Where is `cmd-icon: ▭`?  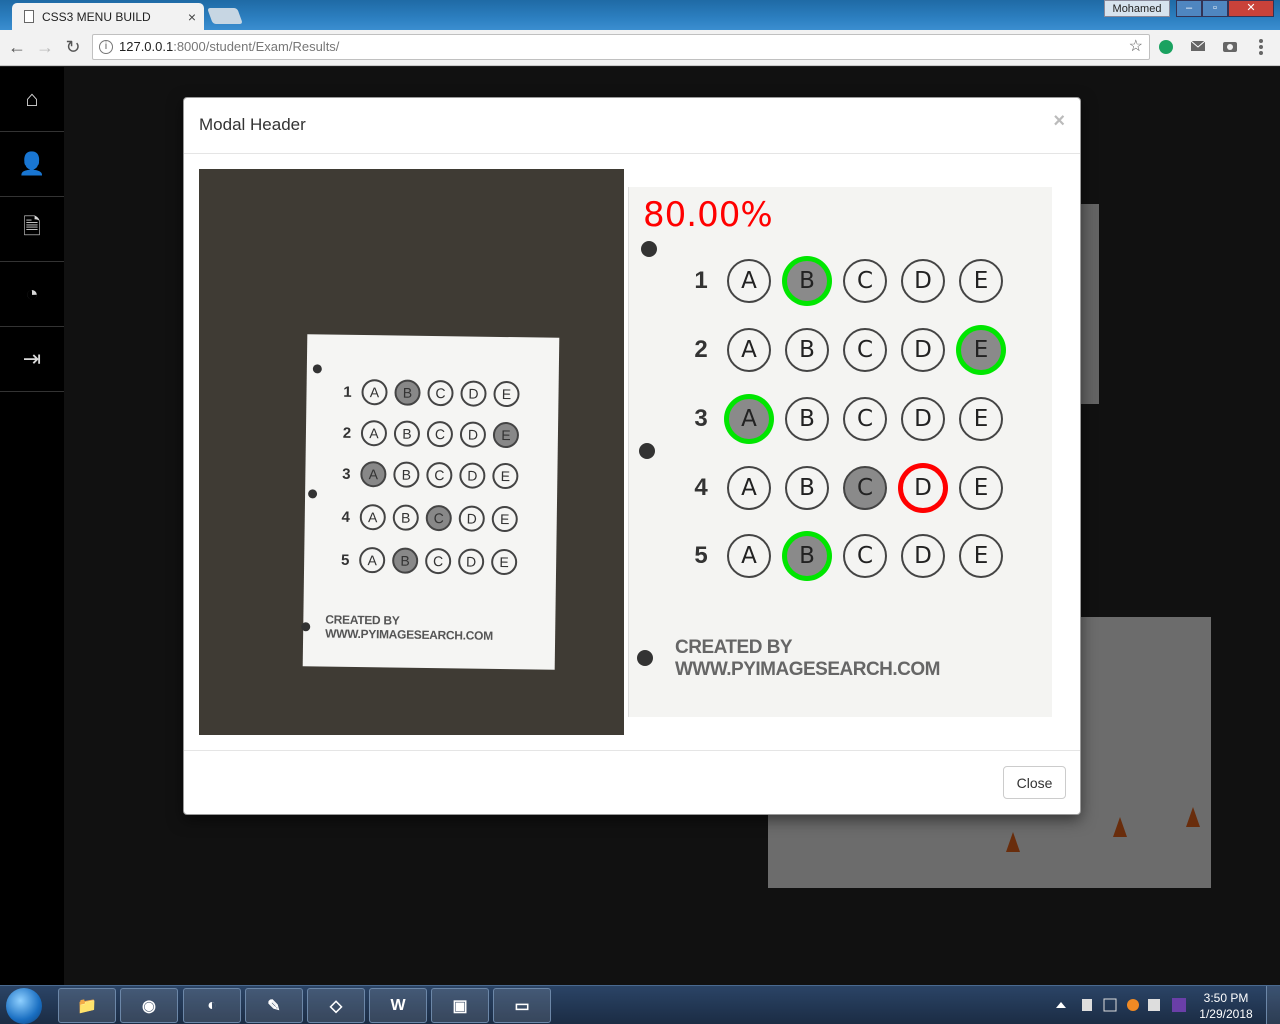
cmd-icon: ▭ is located at coordinates (522, 1006).